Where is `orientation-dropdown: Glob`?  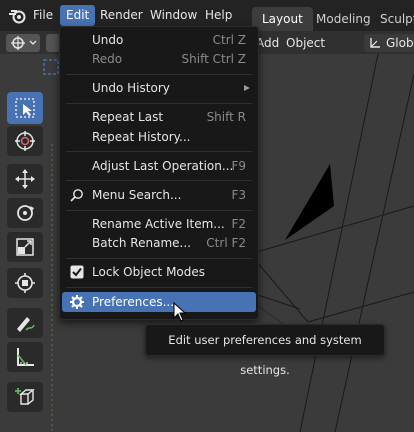 orientation-dropdown: Glob is located at coordinates (389, 43).